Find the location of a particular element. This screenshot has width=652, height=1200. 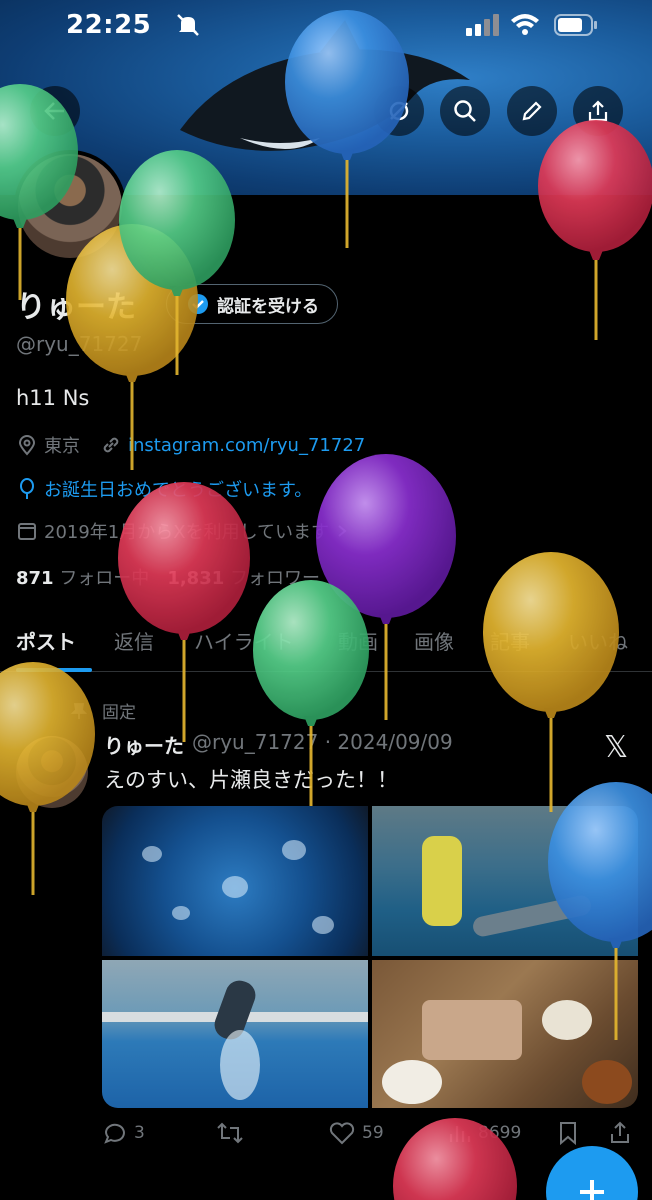

following-link: 871 フォロー中 is located at coordinates (82, 577).